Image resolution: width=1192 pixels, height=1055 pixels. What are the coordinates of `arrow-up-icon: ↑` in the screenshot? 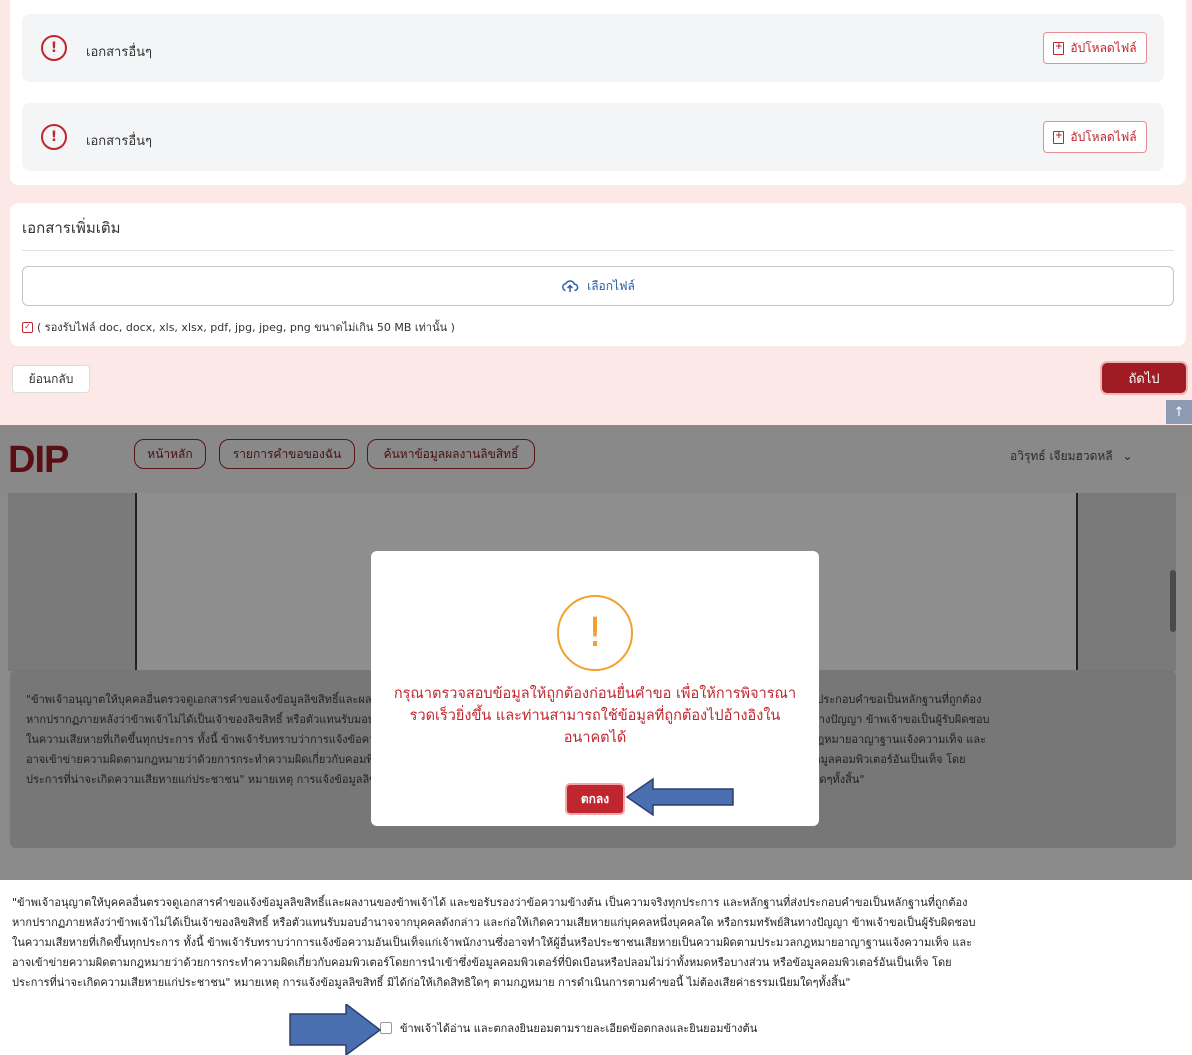 It's located at (1179, 412).